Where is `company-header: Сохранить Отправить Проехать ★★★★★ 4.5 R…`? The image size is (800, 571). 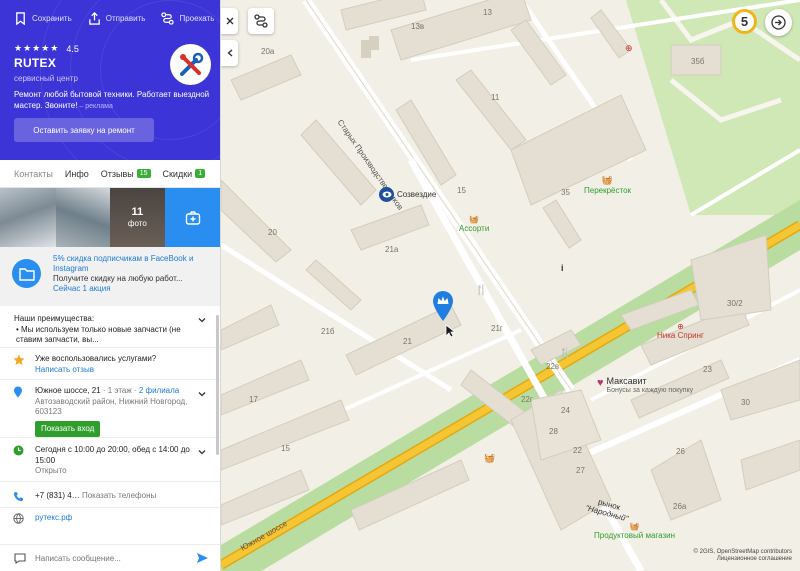
company-header: Сохранить Отправить Проехать ★★★★★ 4.5 R… is located at coordinates (110, 80).